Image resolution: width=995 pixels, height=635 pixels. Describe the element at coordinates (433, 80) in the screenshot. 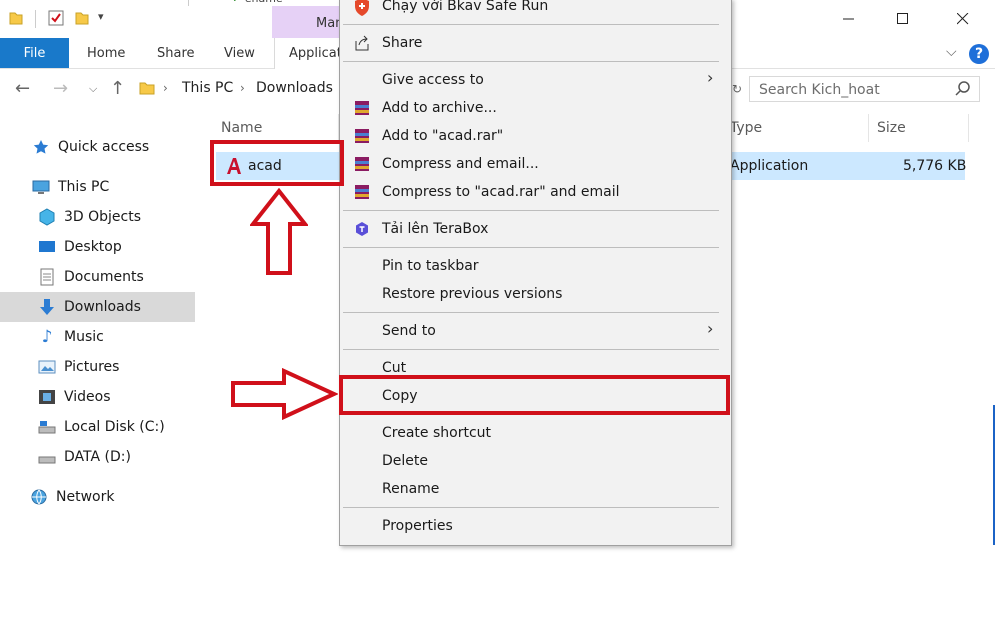

I see `menu-item-give-access: Give access to` at that location.